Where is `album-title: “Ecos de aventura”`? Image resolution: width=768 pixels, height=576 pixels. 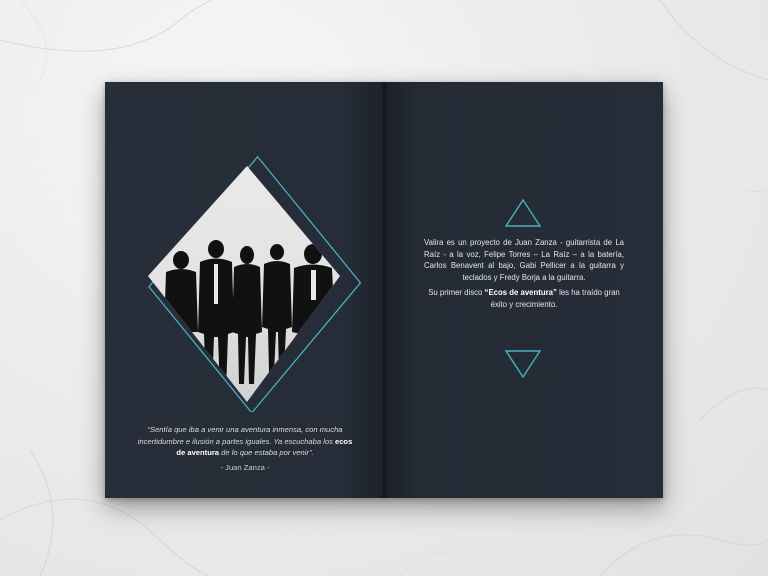 album-title: “Ecos de aventura” is located at coordinates (520, 292).